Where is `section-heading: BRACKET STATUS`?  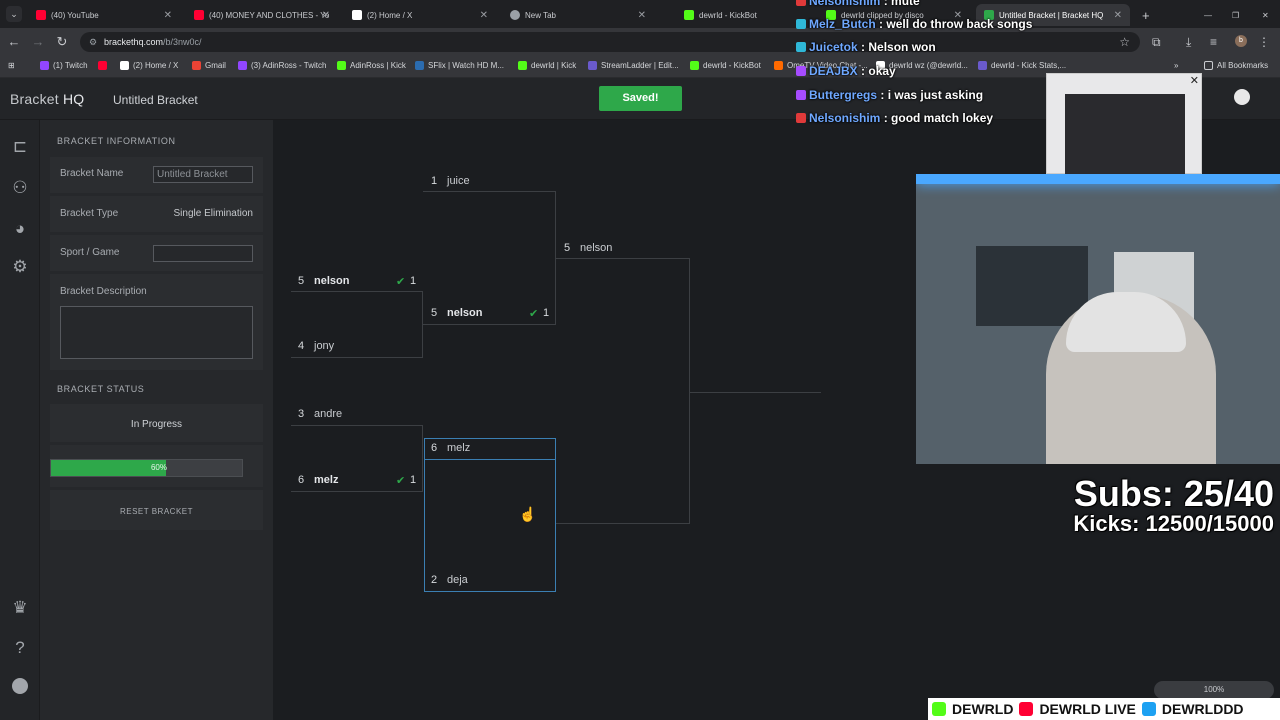
section-heading: BRACKET STATUS is located at coordinates (101, 389).